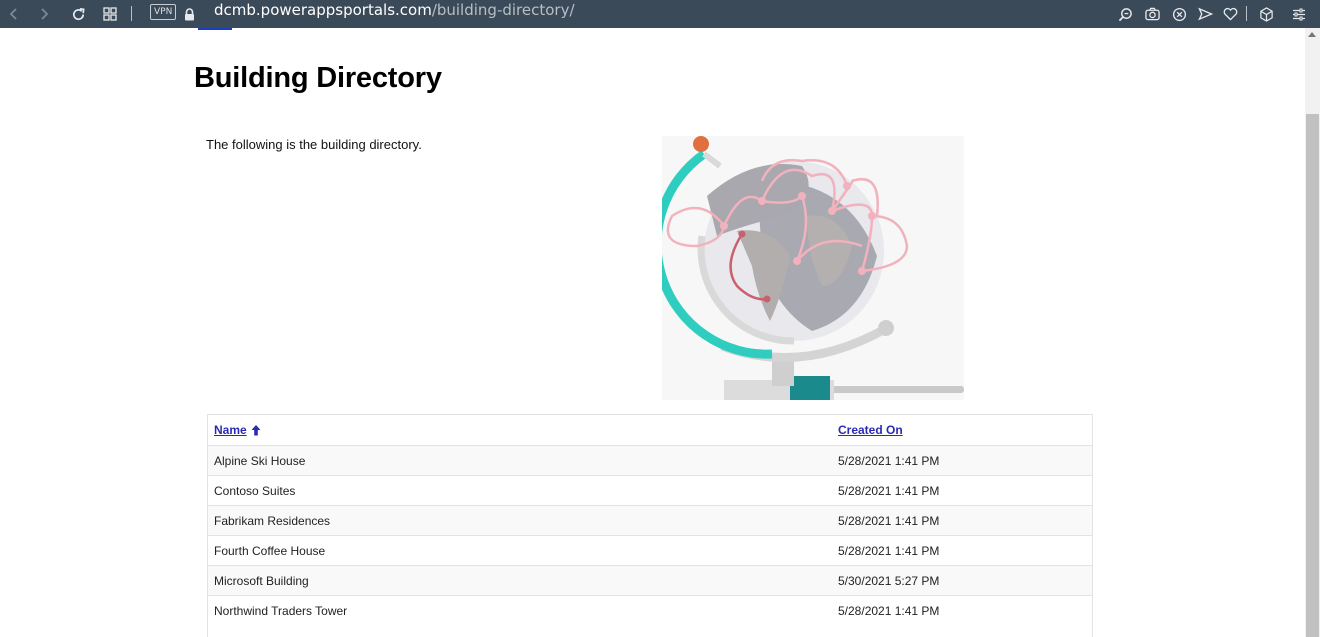  What do you see at coordinates (14, 14) in the screenshot?
I see `back-icon` at bounding box center [14, 14].